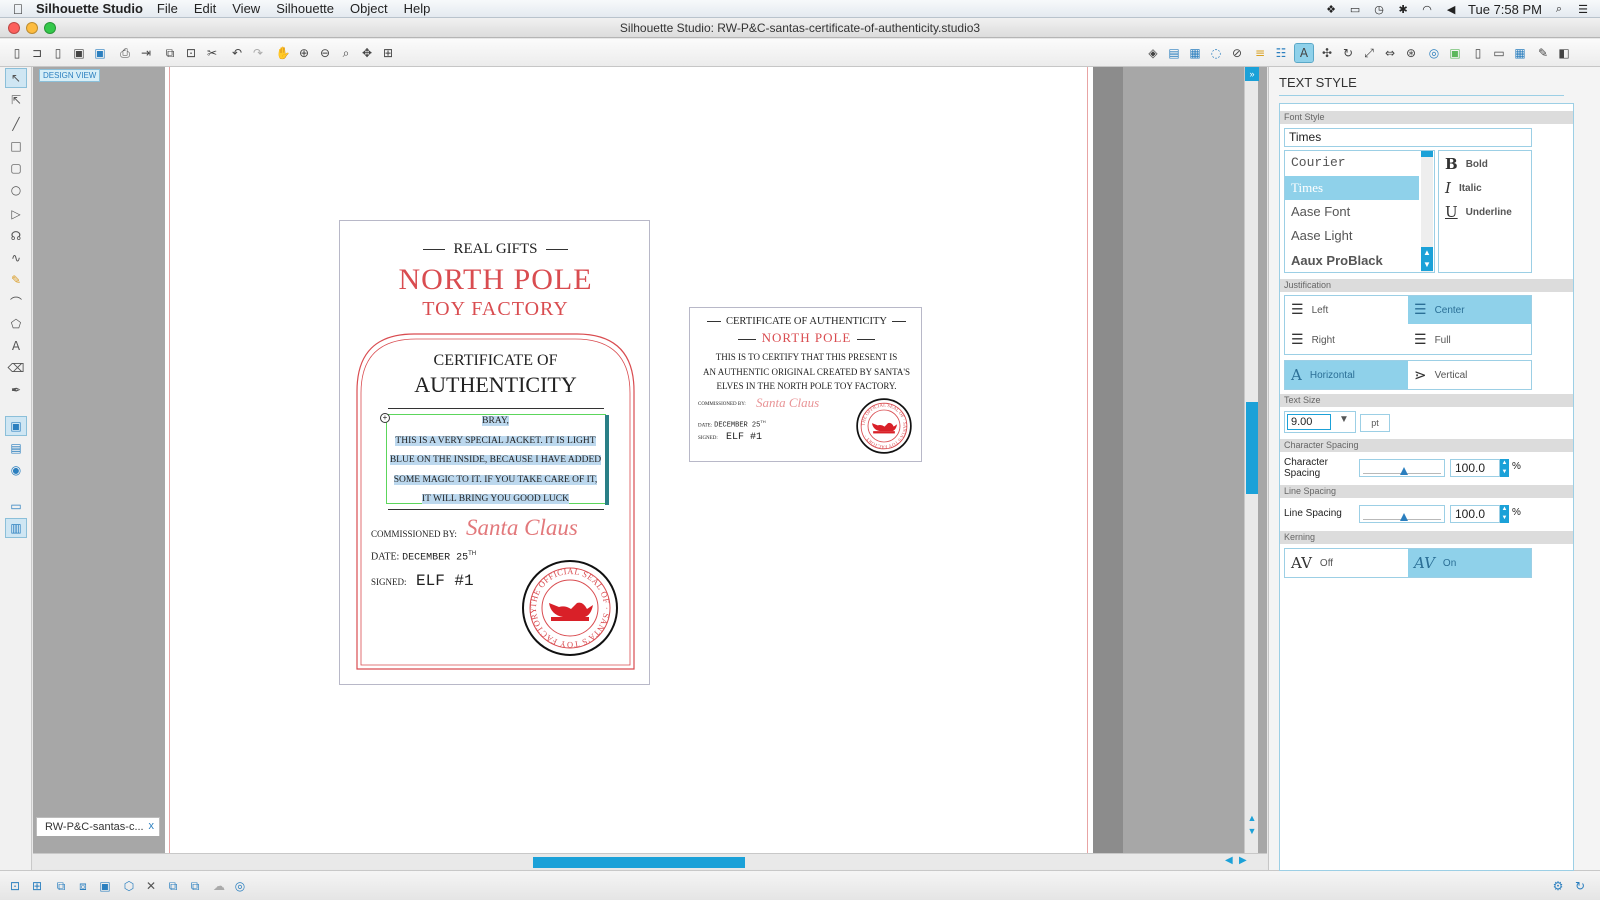  What do you see at coordinates (191, 53) in the screenshot?
I see `paste-icon: ⊡` at bounding box center [191, 53].